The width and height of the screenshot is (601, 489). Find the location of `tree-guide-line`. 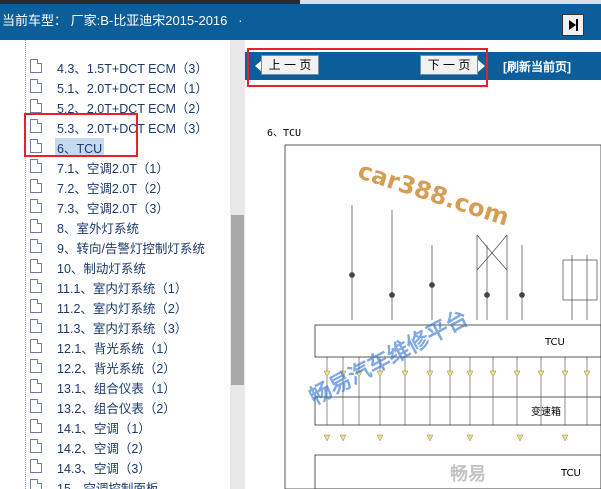

tree-guide-line is located at coordinates (26, 264).